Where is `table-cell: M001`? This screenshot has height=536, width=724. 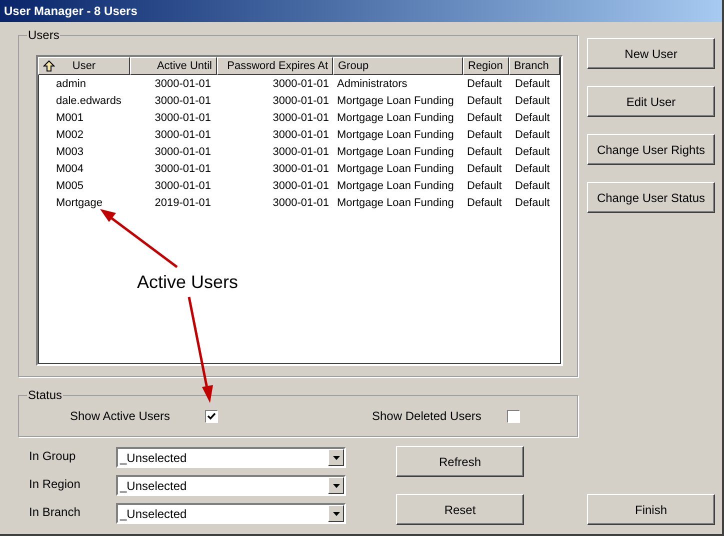 table-cell: M001 is located at coordinates (70, 118).